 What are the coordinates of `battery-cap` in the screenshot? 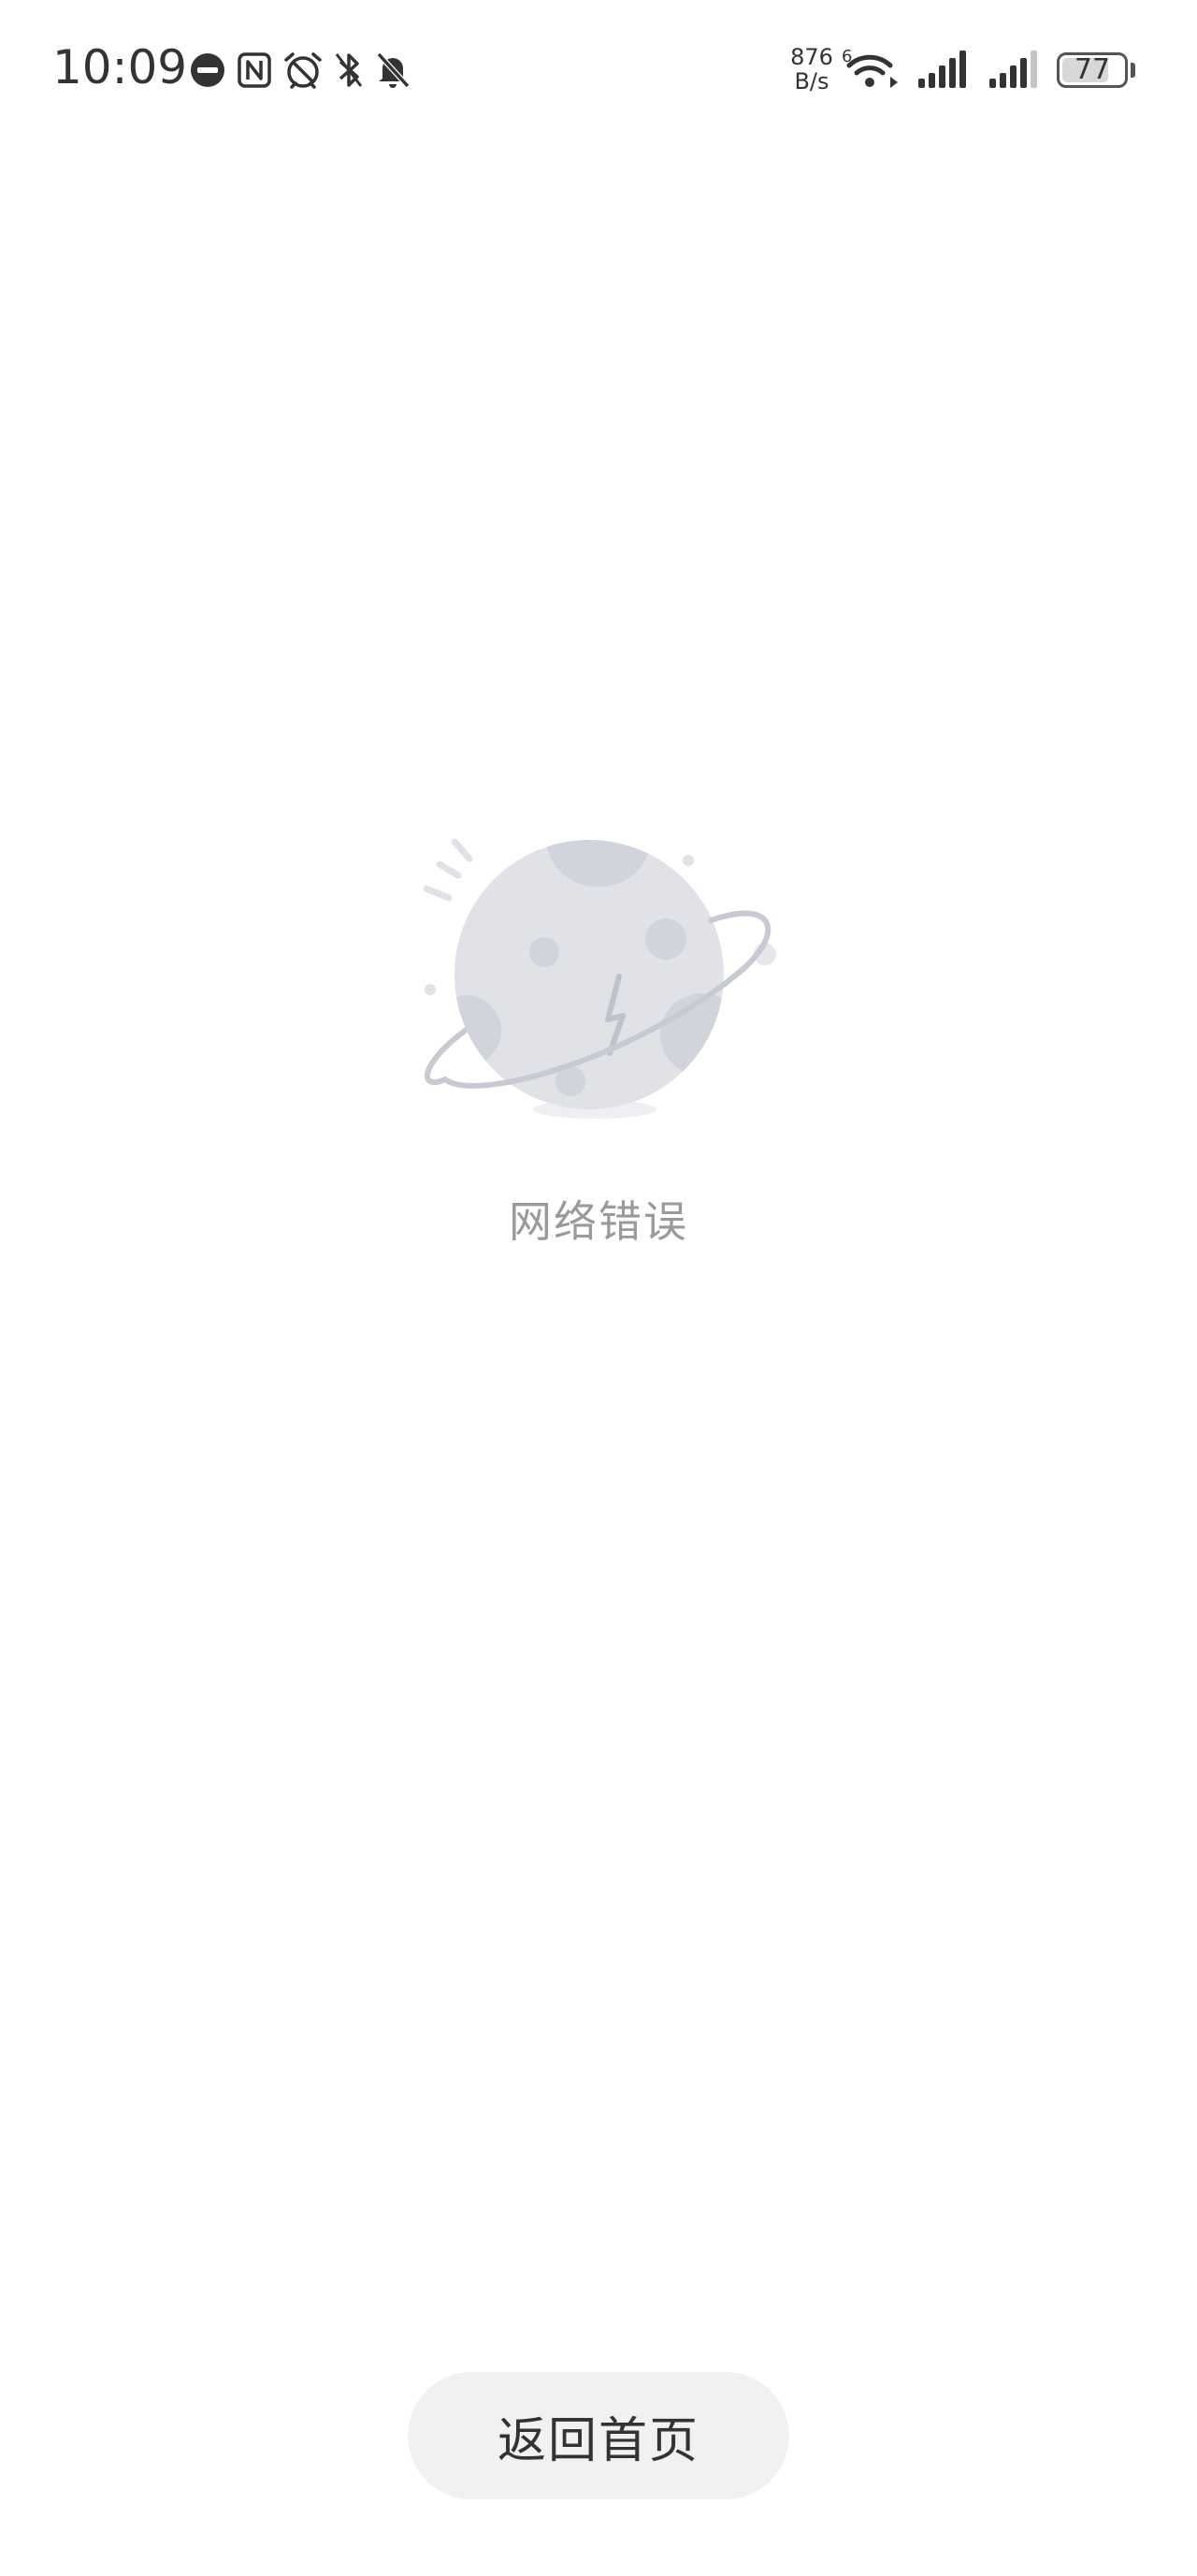 It's located at (1133, 70).